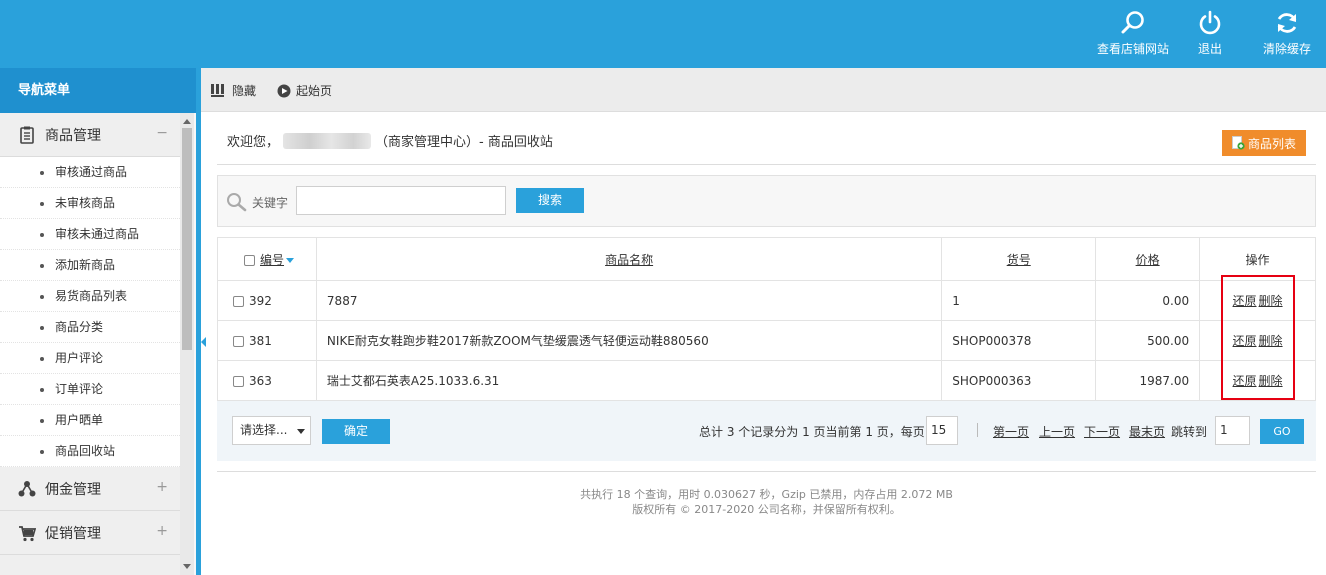 This screenshot has width=1326, height=575. Describe the element at coordinates (237, 202) in the screenshot. I see `search-icon` at that location.